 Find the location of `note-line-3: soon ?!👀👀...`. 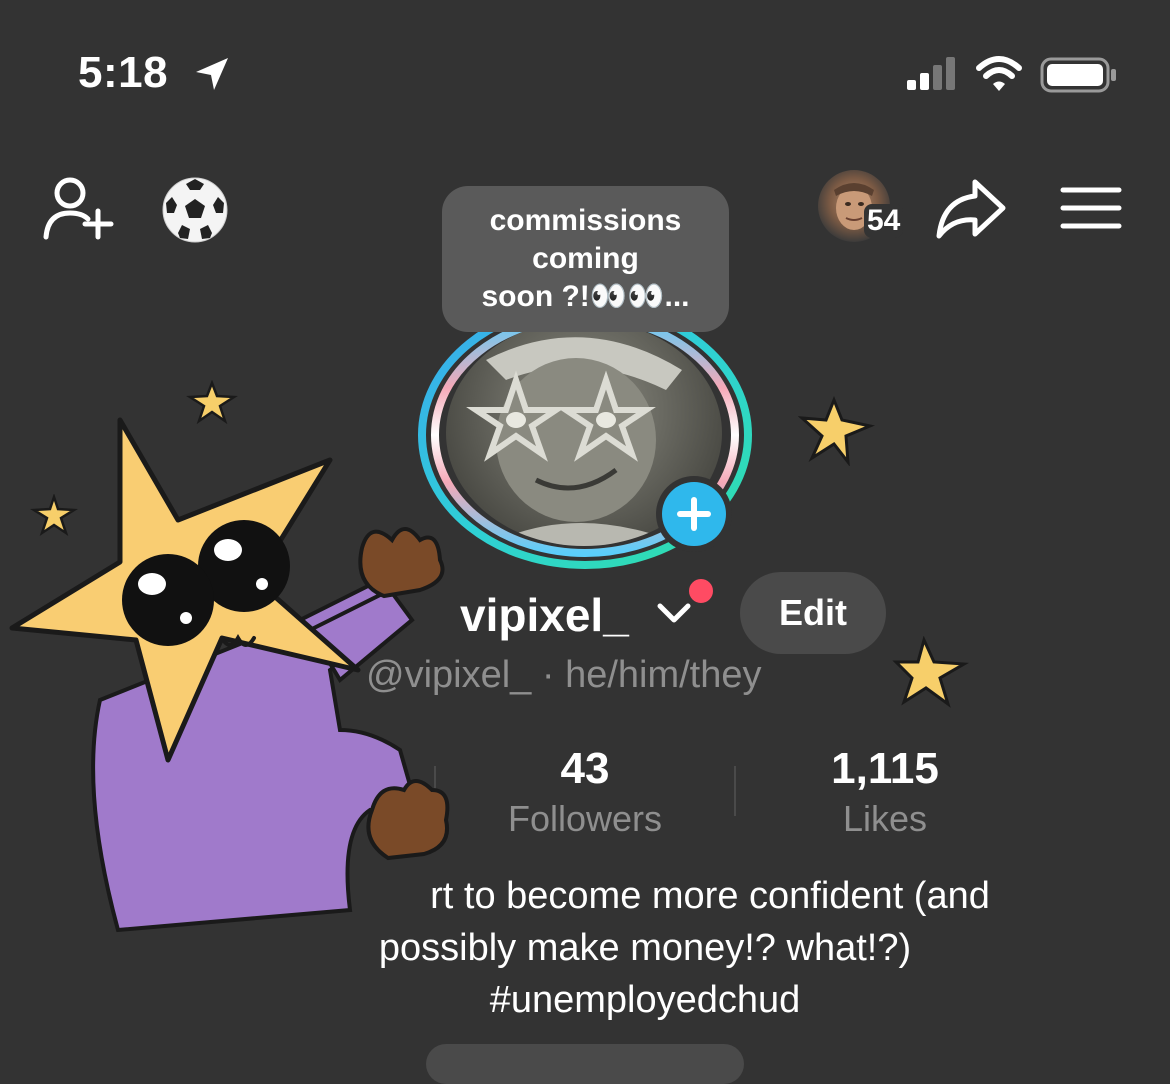

note-line-3: soon ?!👀👀... is located at coordinates (585, 296).